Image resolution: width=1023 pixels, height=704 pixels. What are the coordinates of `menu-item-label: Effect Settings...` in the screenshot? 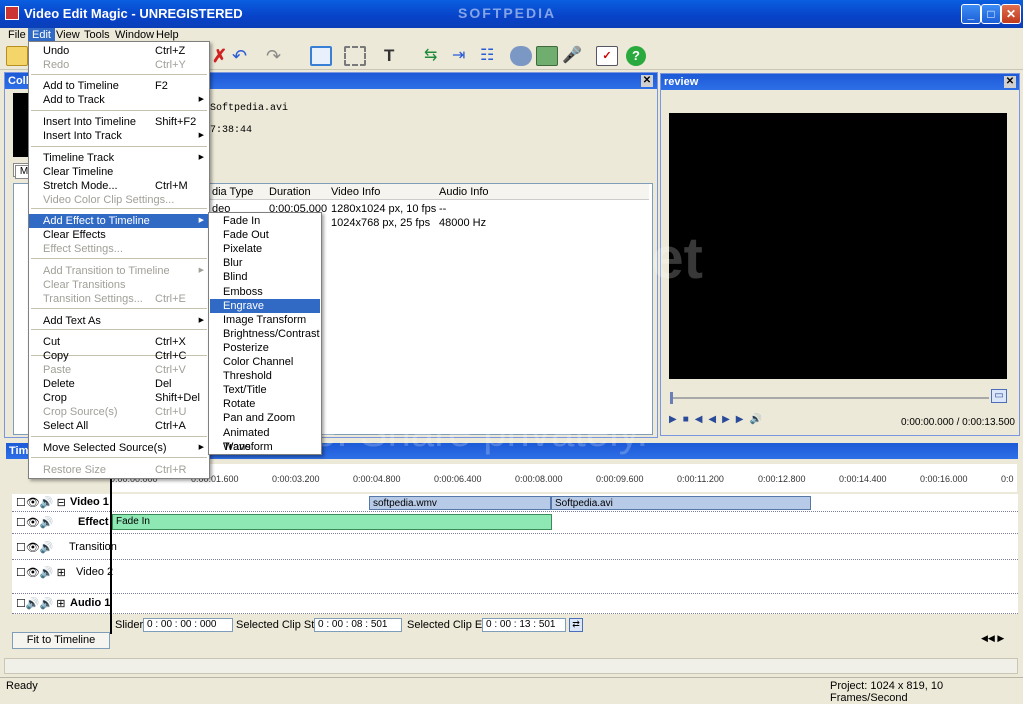 It's located at (83, 249).